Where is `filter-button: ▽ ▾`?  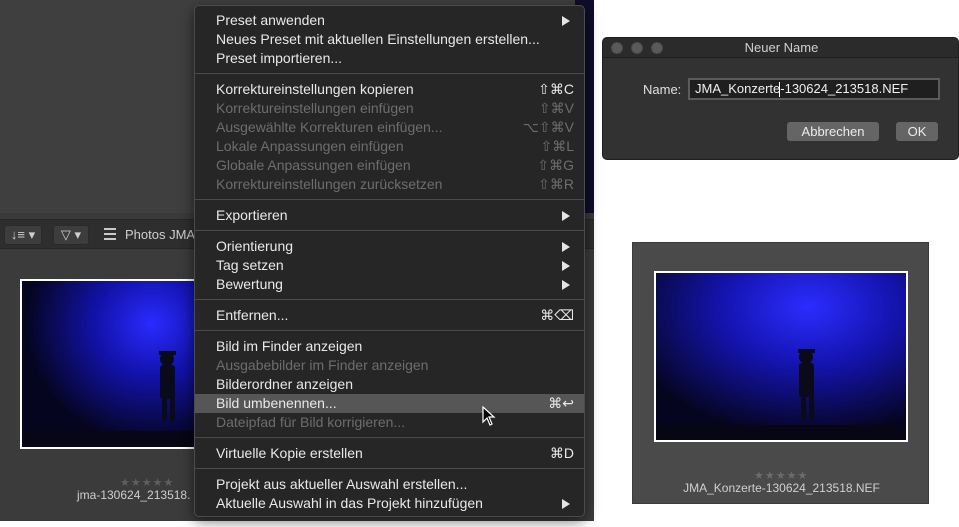
filter-button: ▽ ▾ is located at coordinates (71, 235).